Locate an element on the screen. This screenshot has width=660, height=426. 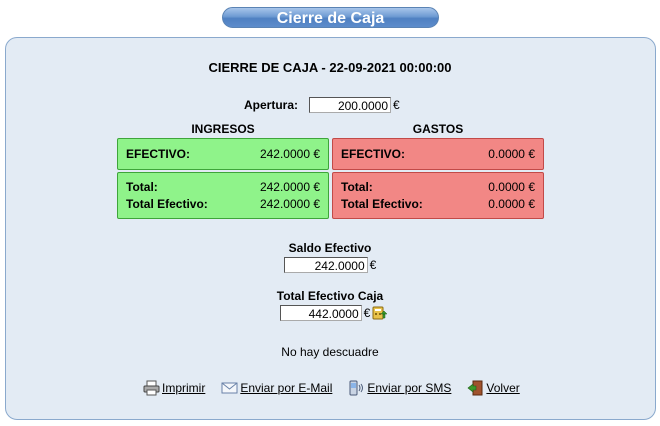
back-button: Volver is located at coordinates (493, 388).